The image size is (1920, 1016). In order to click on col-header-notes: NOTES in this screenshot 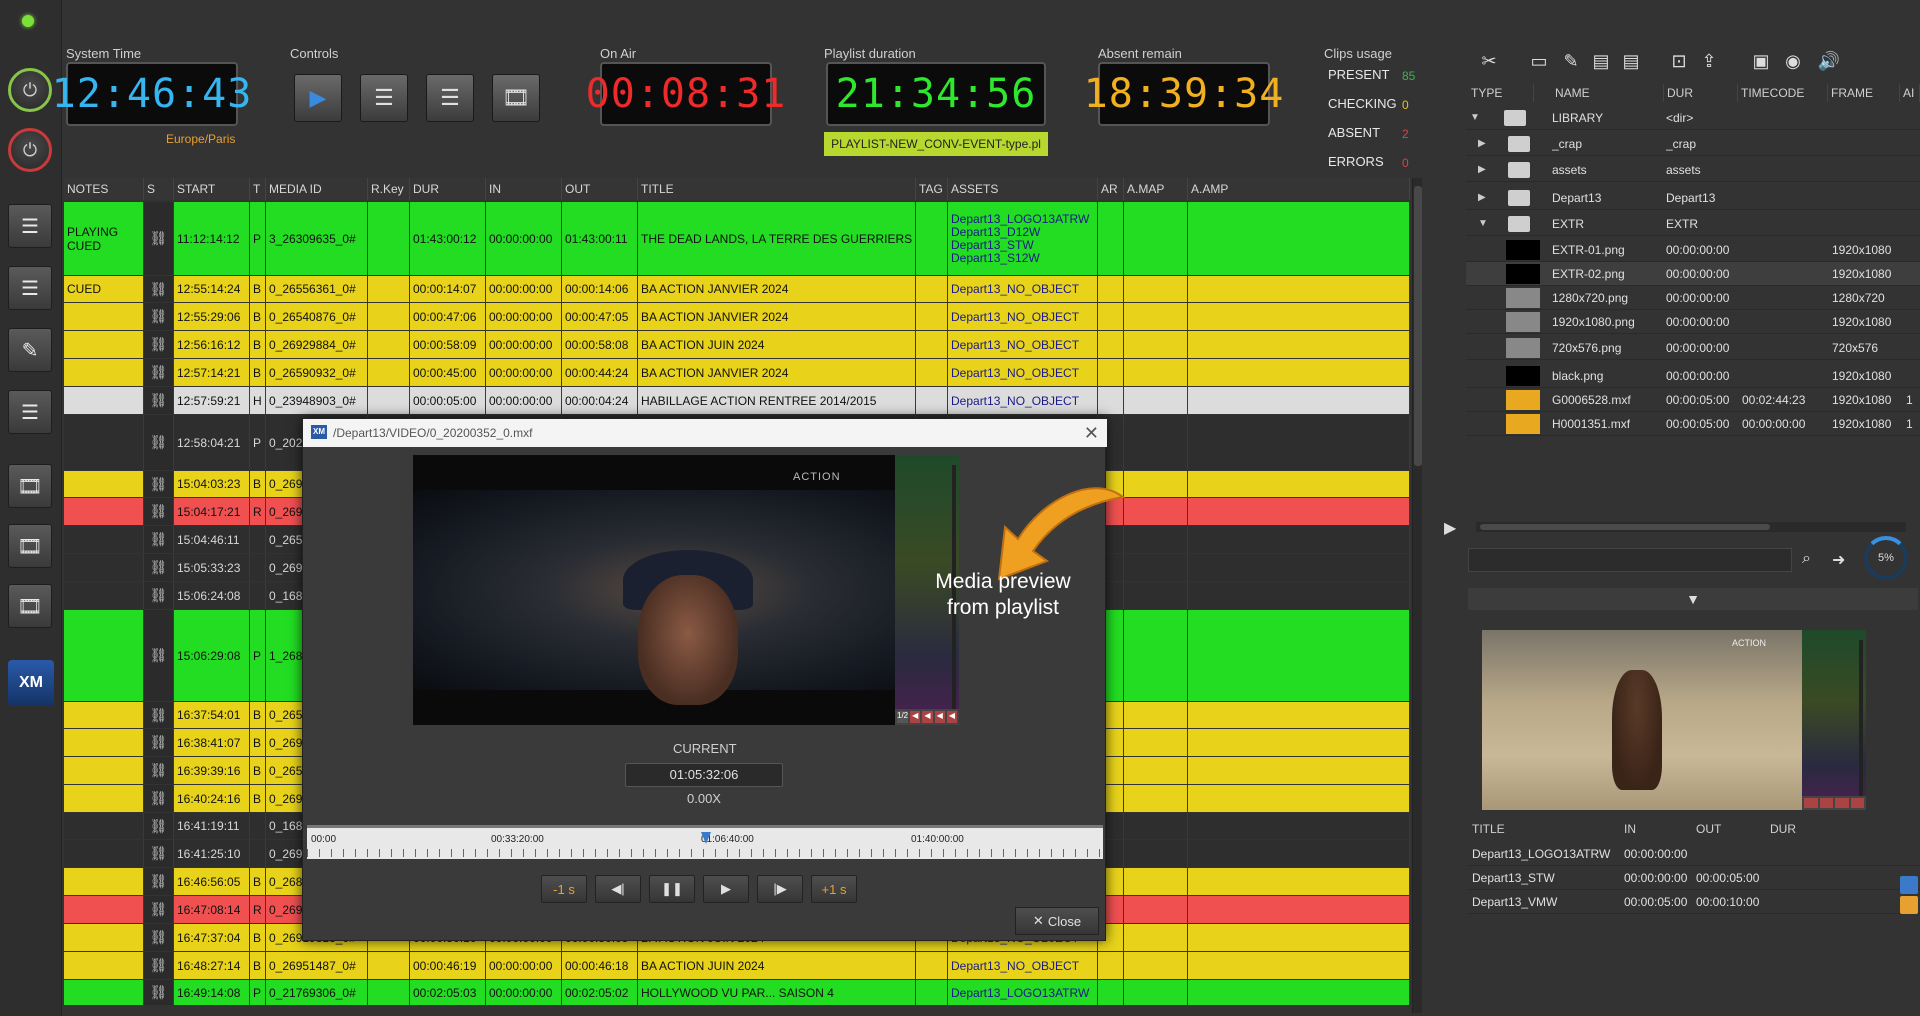, I will do `click(104, 189)`.